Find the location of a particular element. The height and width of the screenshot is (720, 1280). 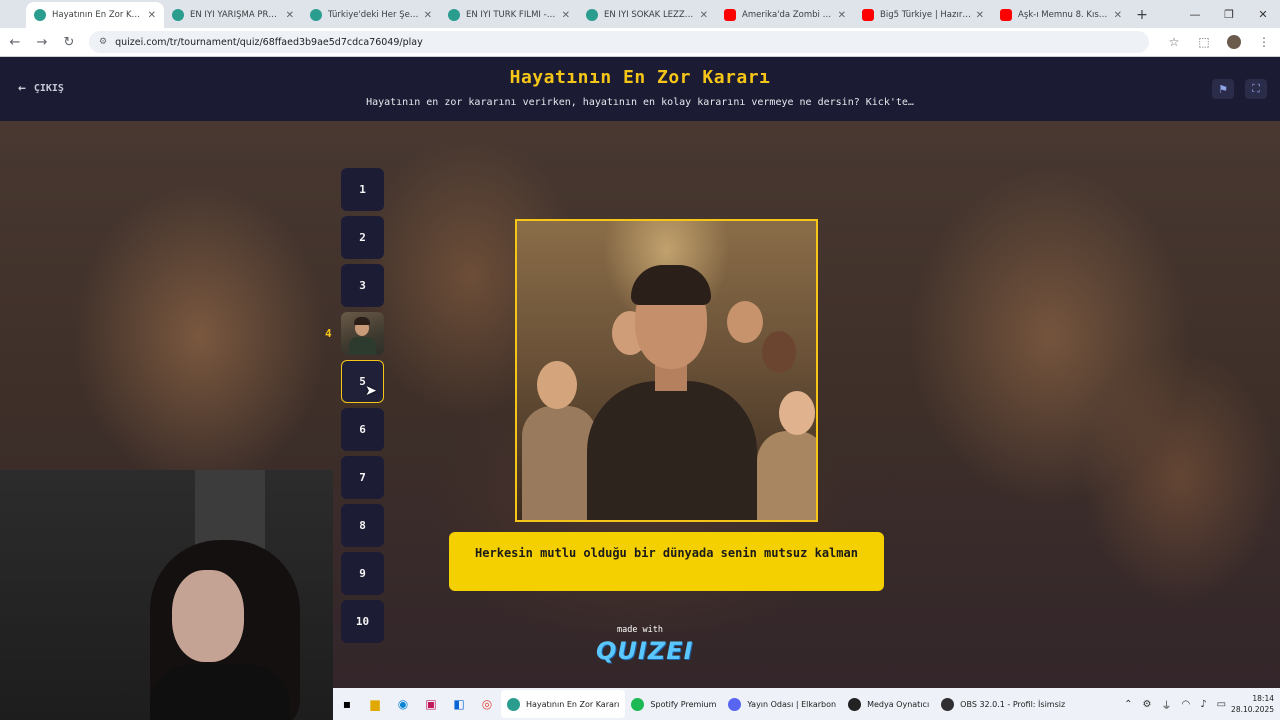

close-window-icon: ✕ is located at coordinates (1263, 14).